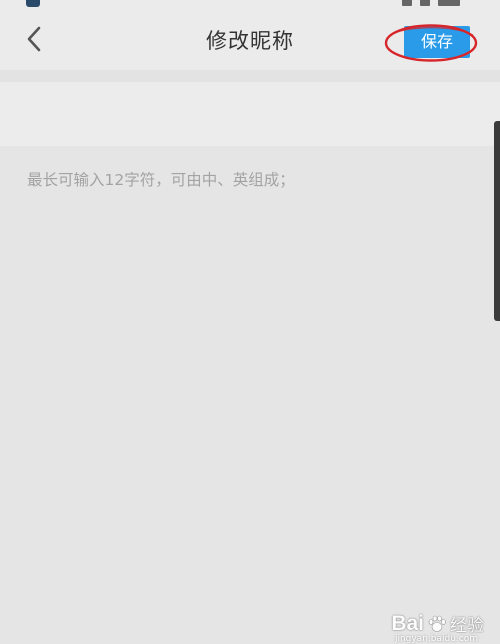 Image resolution: width=500 pixels, height=644 pixels. I want to click on nickname-hint: 最长可输入12字符，可由中、英组成；, so click(161, 180).